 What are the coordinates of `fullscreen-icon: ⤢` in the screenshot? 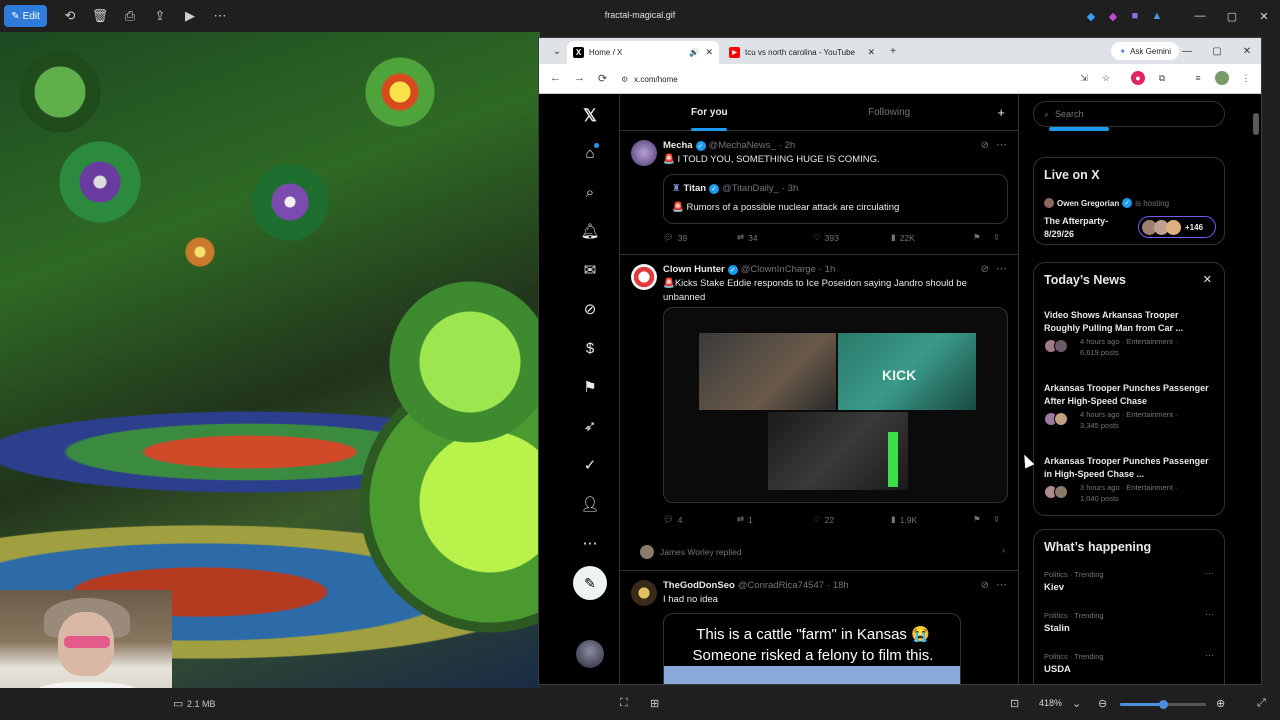 It's located at (1261, 703).